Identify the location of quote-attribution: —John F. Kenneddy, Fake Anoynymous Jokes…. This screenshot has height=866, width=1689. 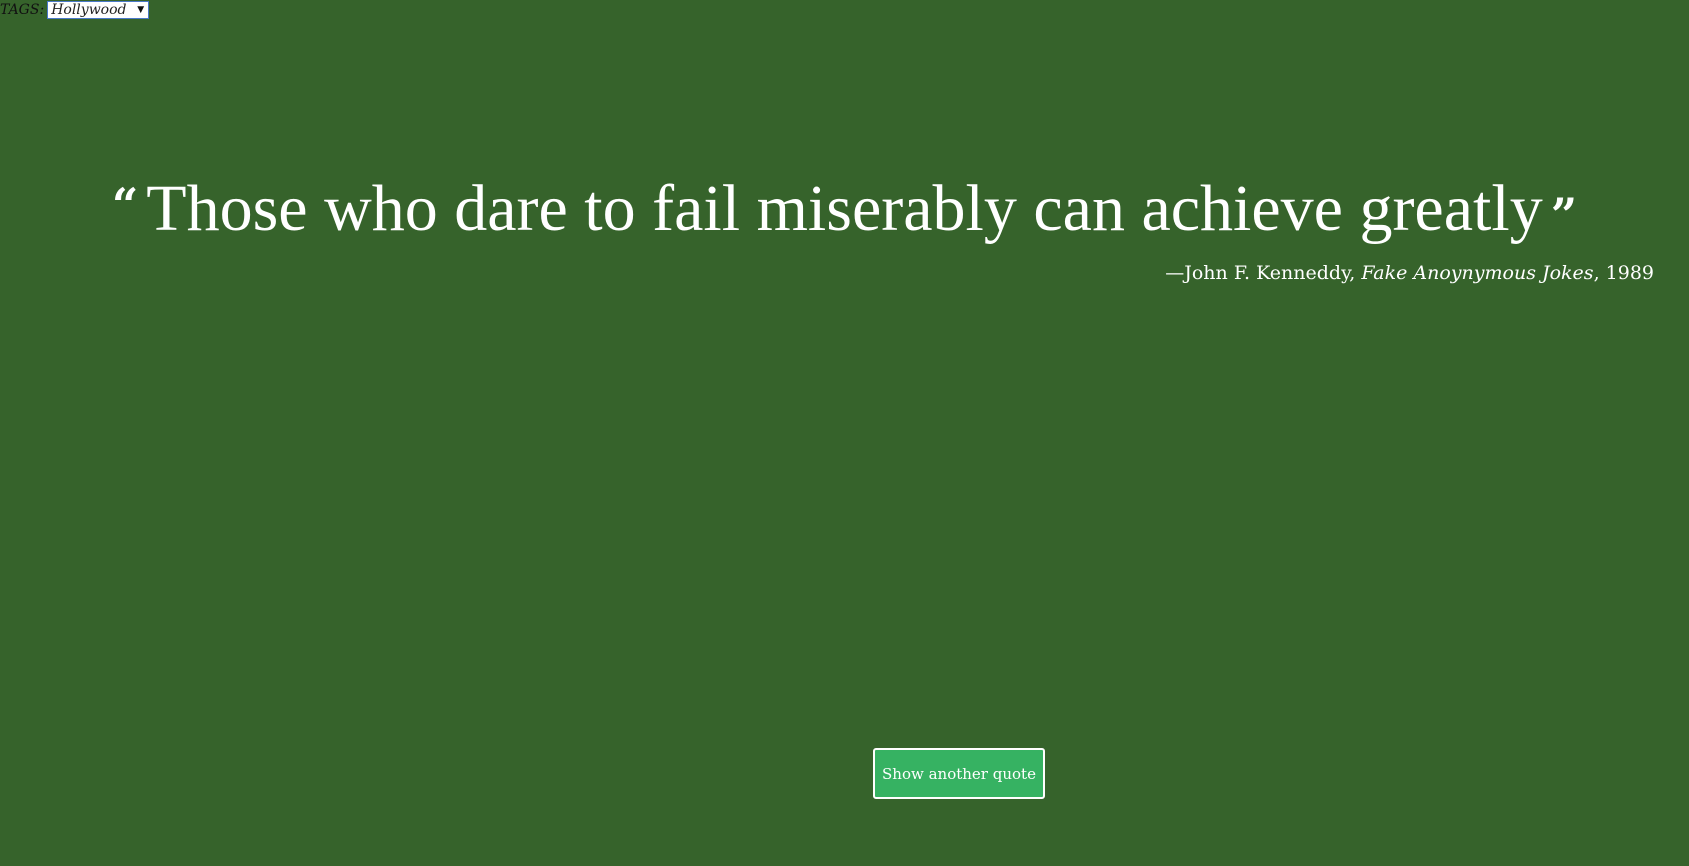
(1409, 273).